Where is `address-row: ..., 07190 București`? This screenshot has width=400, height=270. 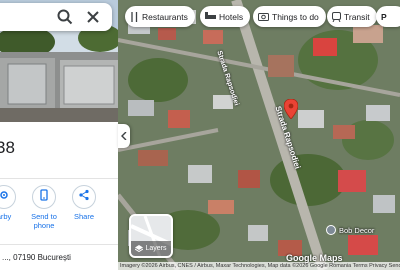
address-row: ..., 07190 București is located at coordinates (59, 257).